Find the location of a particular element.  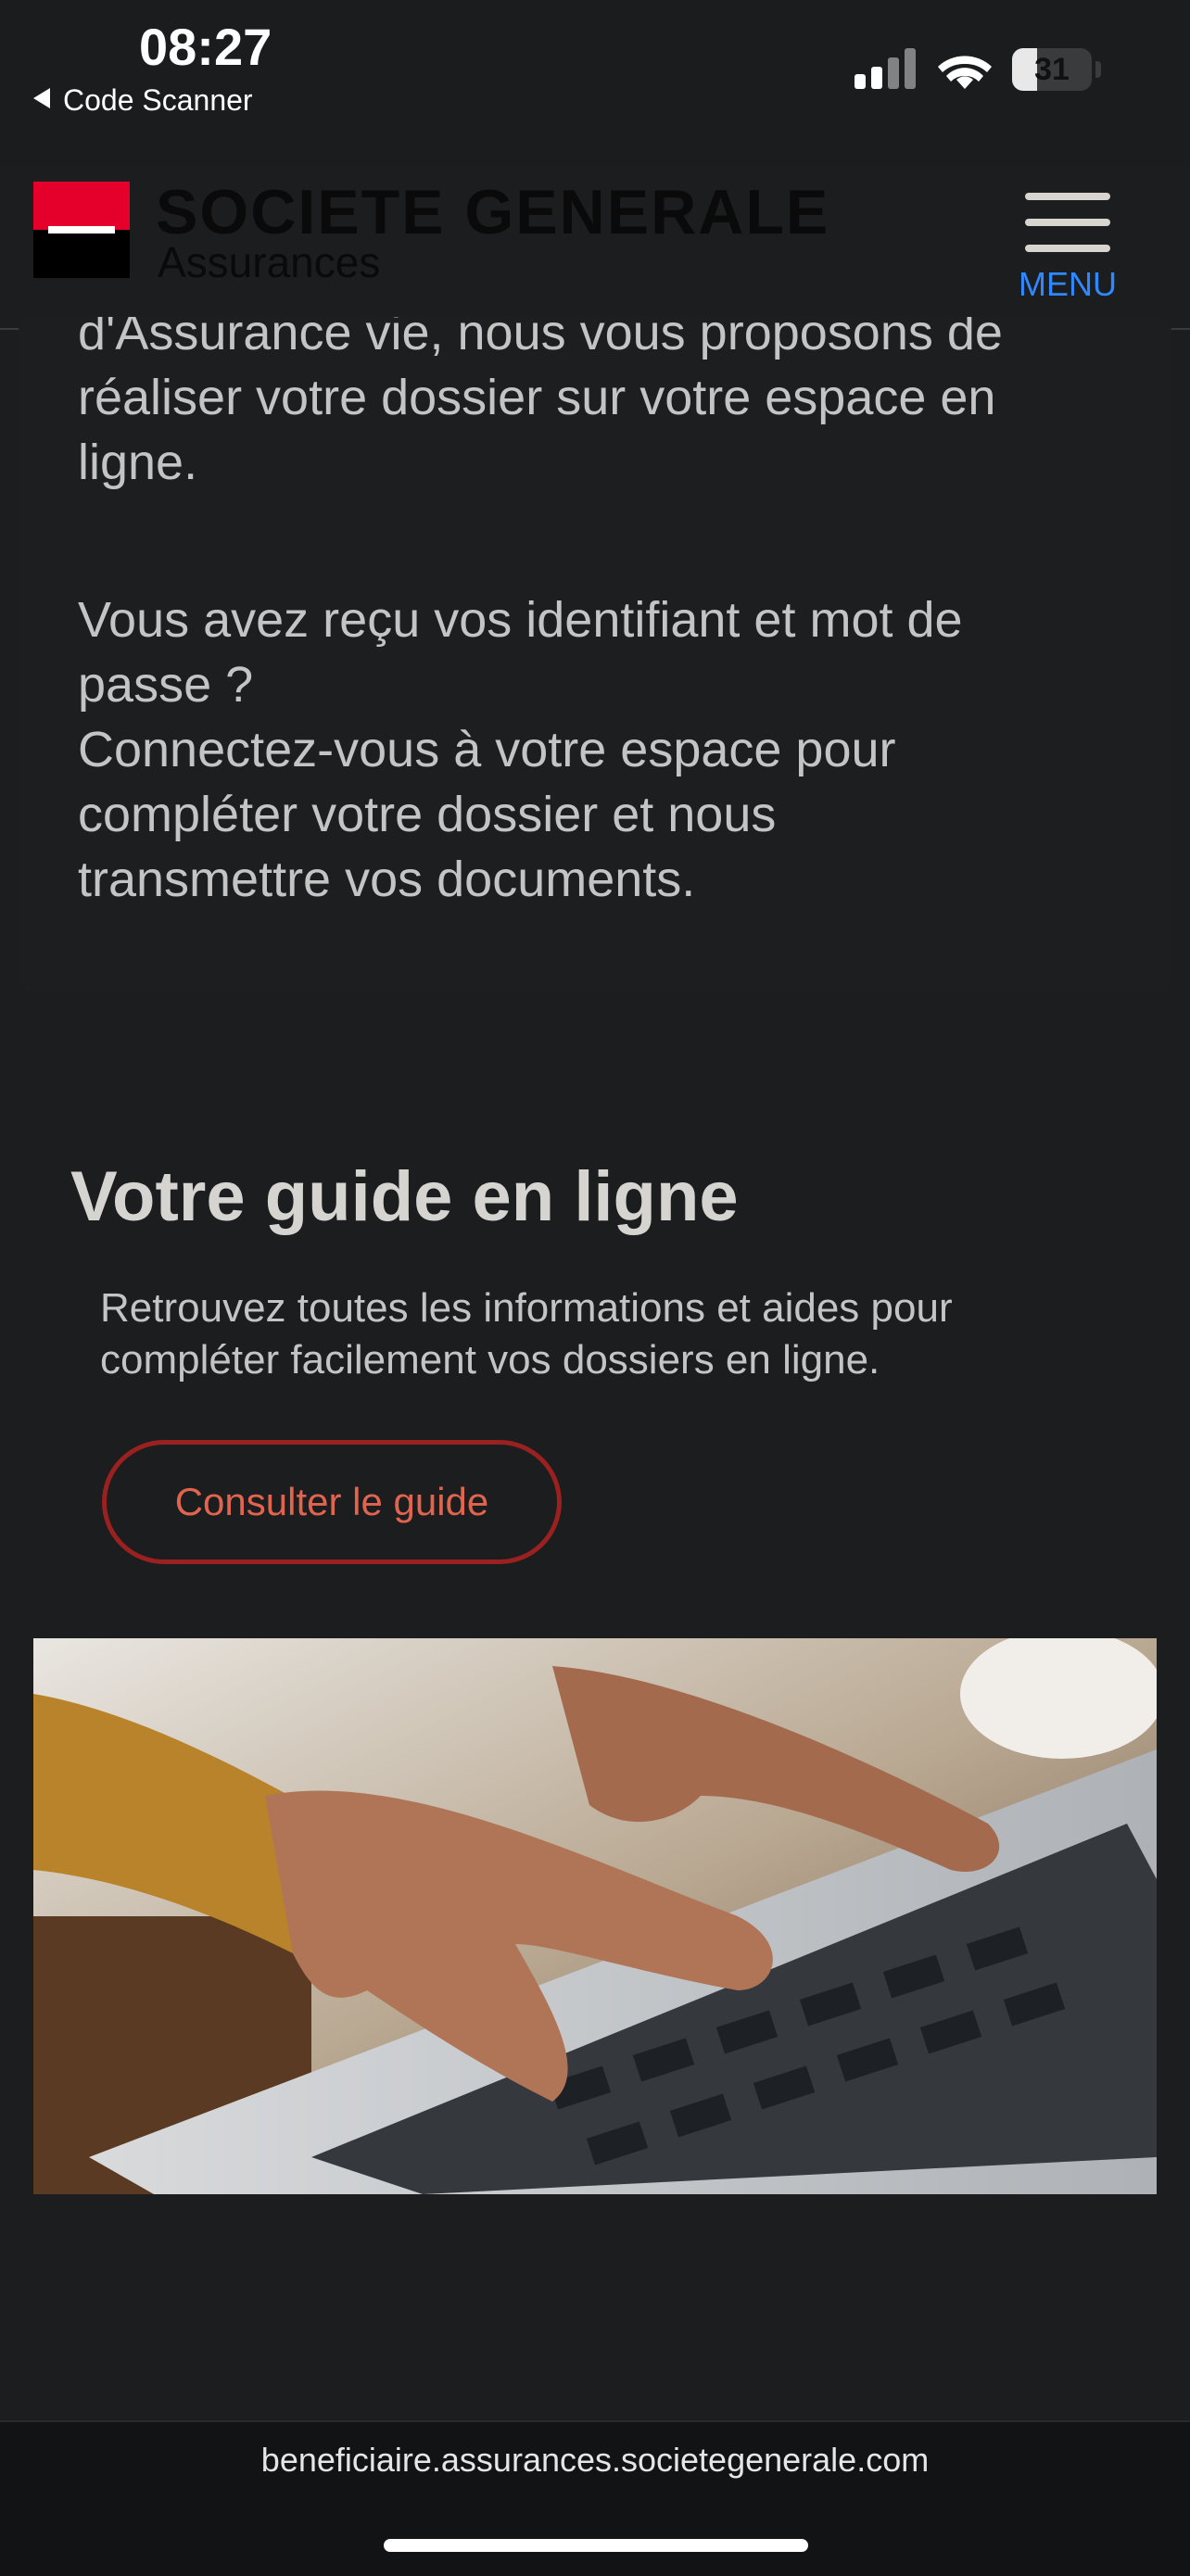

back-app-label: Code Scanner is located at coordinates (158, 100).